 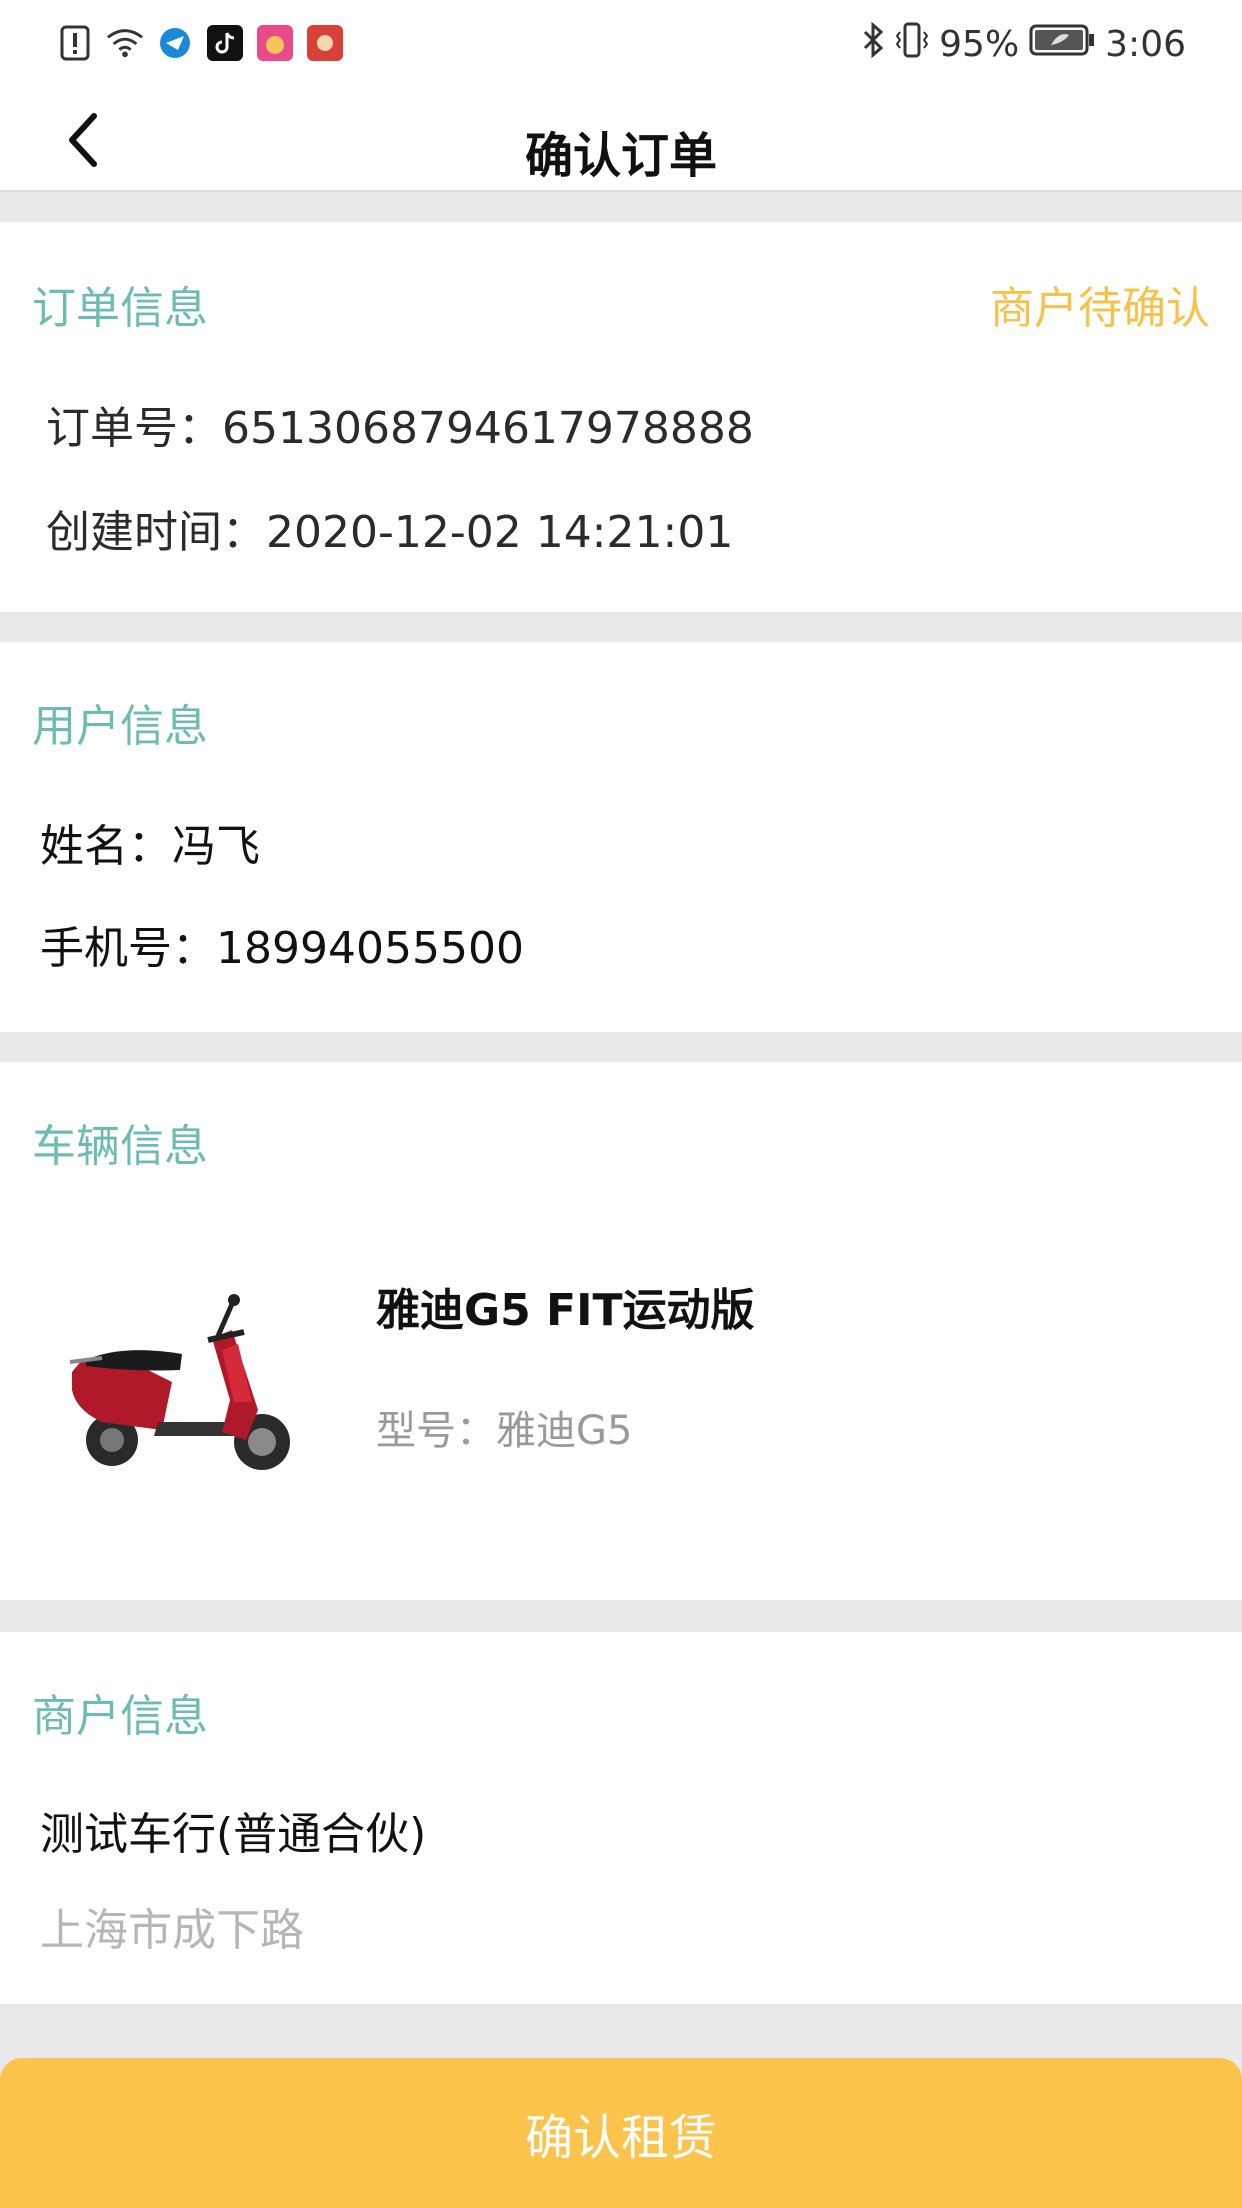 I want to click on browser-icon, so click(x=175, y=43).